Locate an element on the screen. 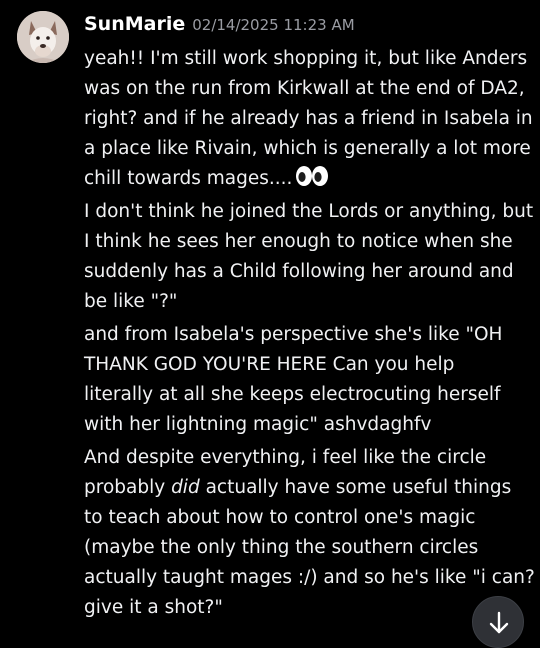 This screenshot has height=648, width=540. timestamp: 02/14/2025 11:23 AM is located at coordinates (273, 25).